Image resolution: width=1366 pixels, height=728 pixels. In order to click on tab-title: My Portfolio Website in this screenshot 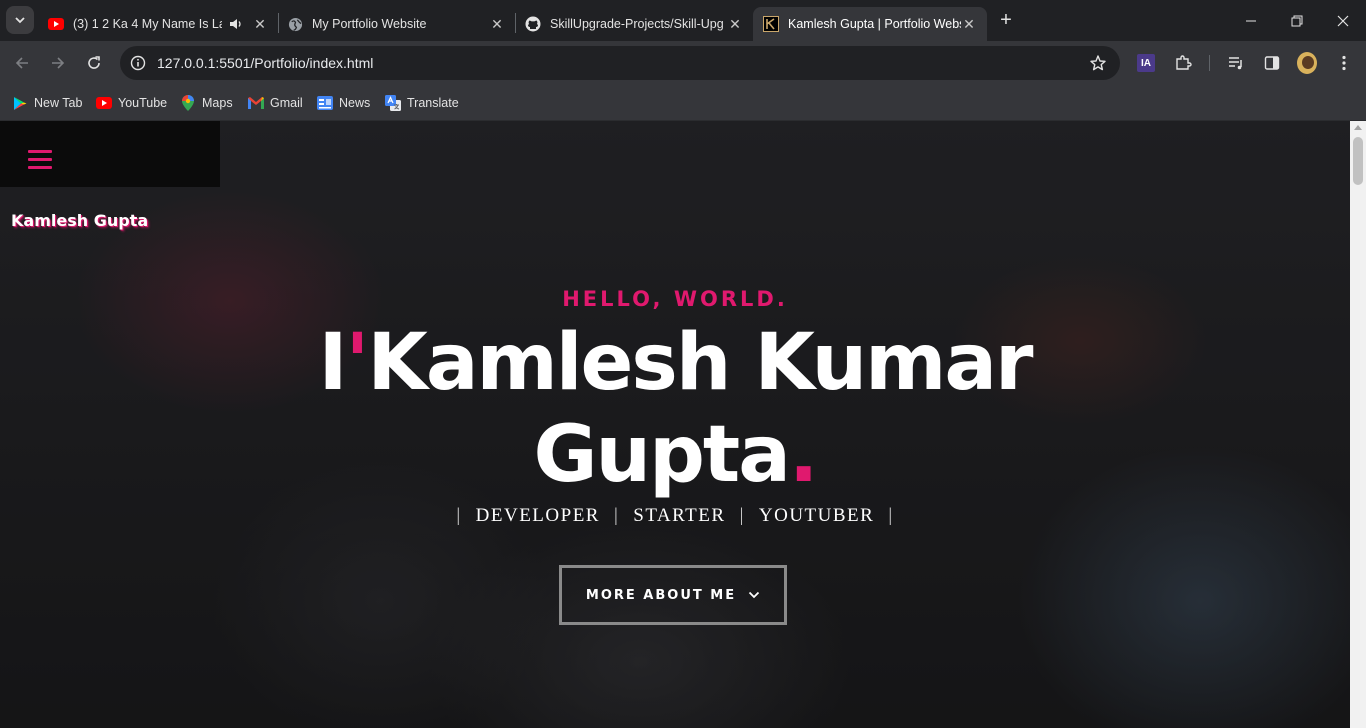, I will do `click(369, 24)`.